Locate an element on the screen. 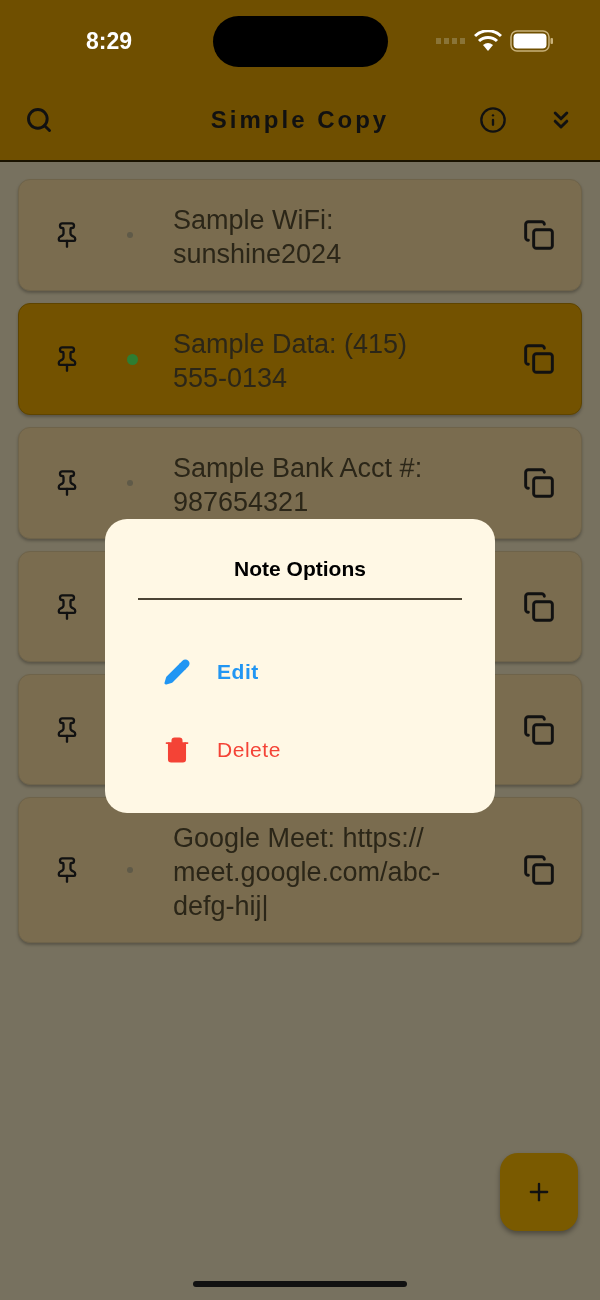  menu-option: Delete is located at coordinates (249, 749).